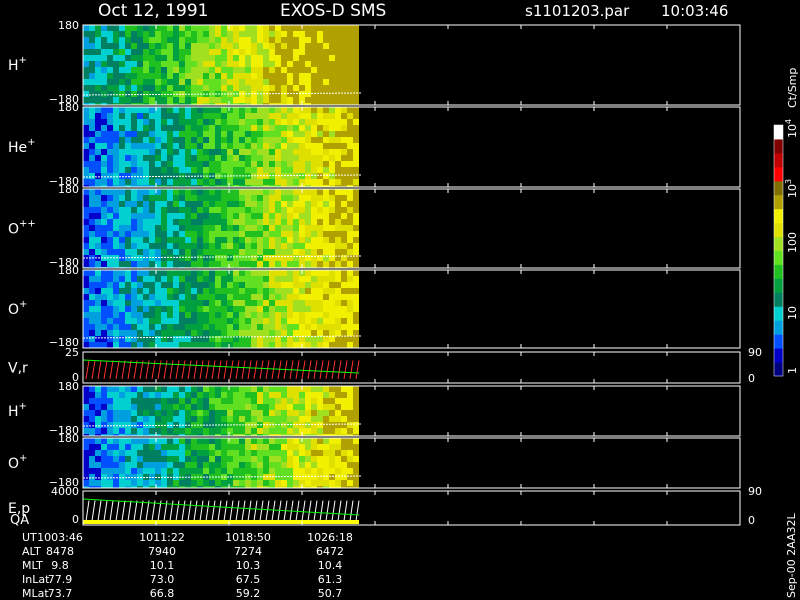 Image resolution: width=800 pixels, height=600 pixels. Describe the element at coordinates (29, 537) in the screenshot. I see `orbit-row-name: UT` at that location.